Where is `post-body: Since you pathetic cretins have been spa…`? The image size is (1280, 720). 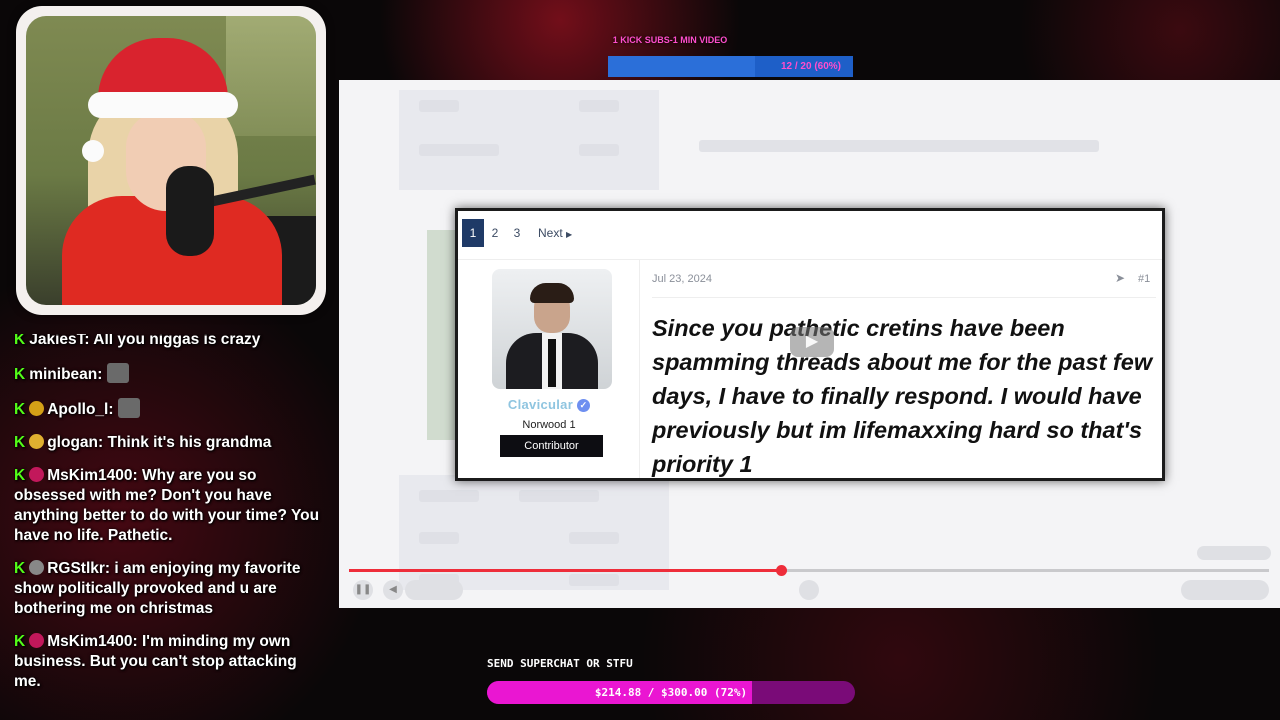
post-body: Since you pathetic cretins have been spa… is located at coordinates (902, 396).